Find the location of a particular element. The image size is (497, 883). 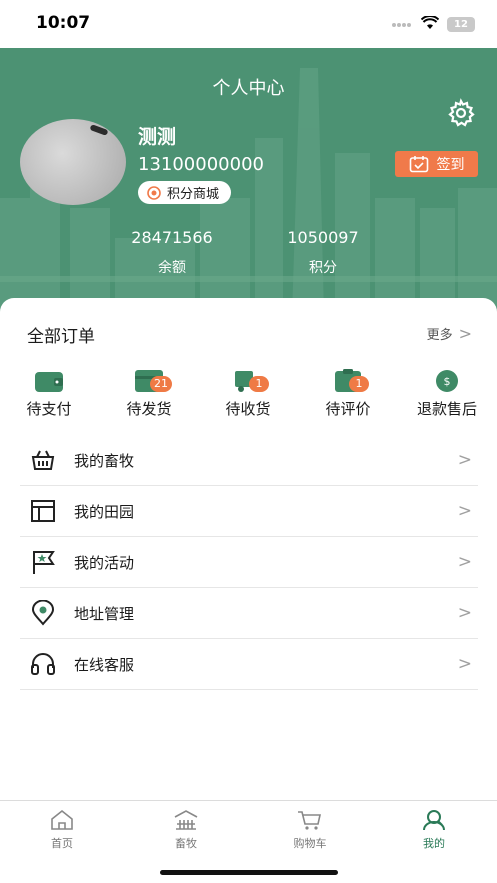

tab-label: 首页 is located at coordinates (62, 843).